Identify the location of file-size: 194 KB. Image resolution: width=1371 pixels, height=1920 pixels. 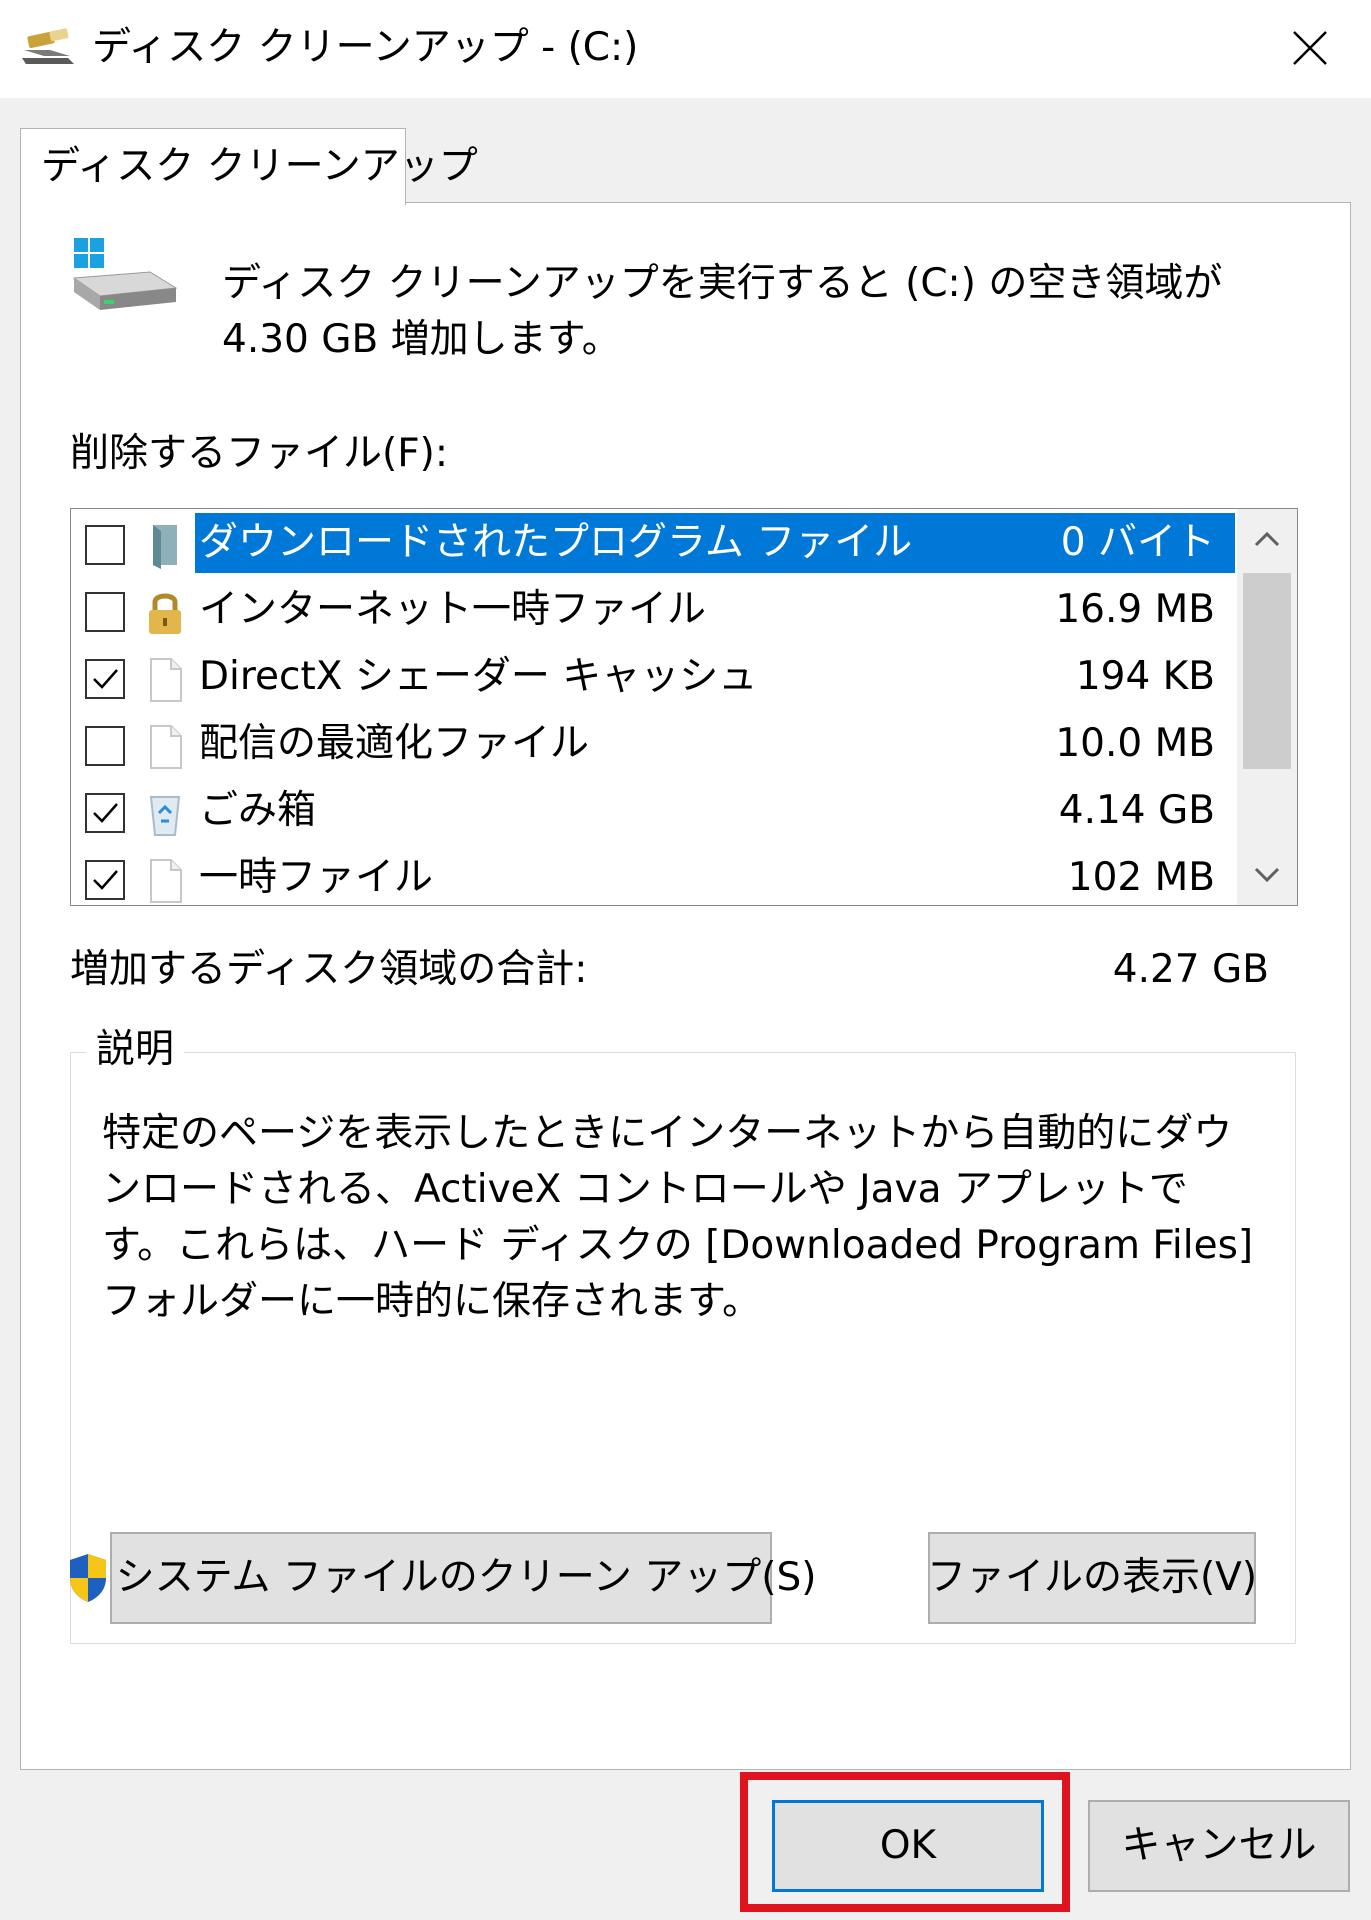
(1145, 676).